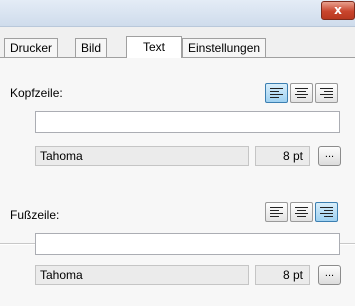 The image size is (355, 306). What do you see at coordinates (187, 244) in the screenshot?
I see `footer-text-input` at bounding box center [187, 244].